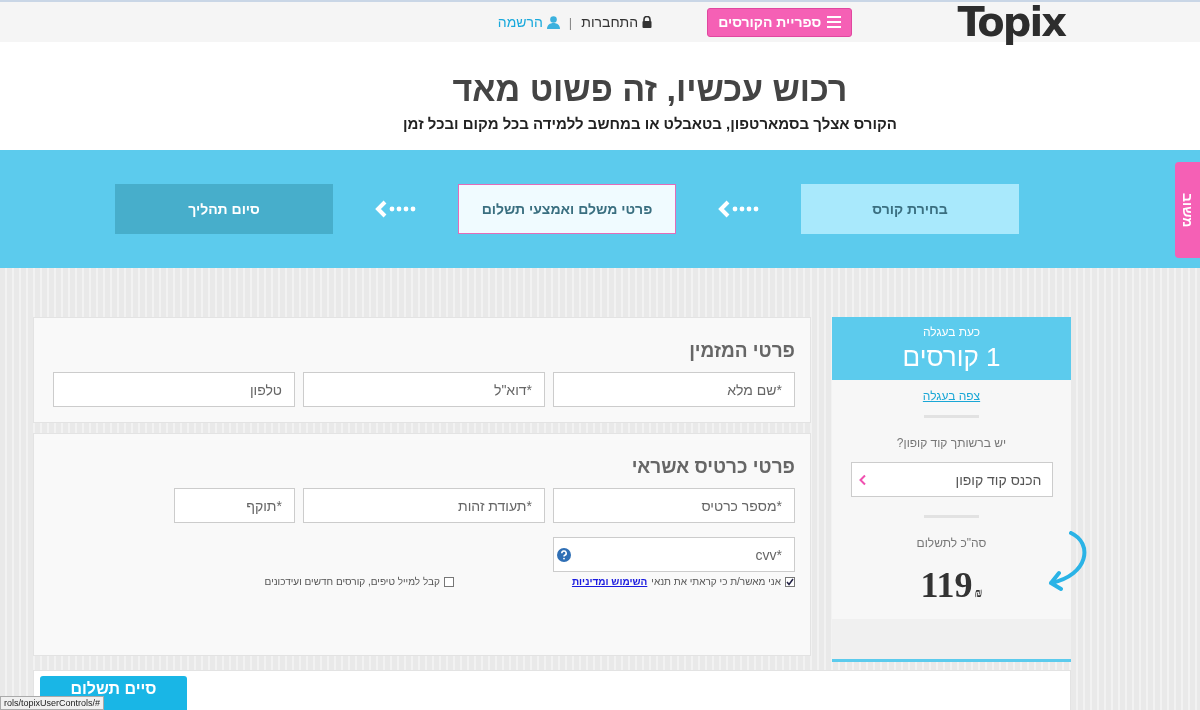  What do you see at coordinates (224, 209) in the screenshot?
I see `step: סיום תהליך` at bounding box center [224, 209].